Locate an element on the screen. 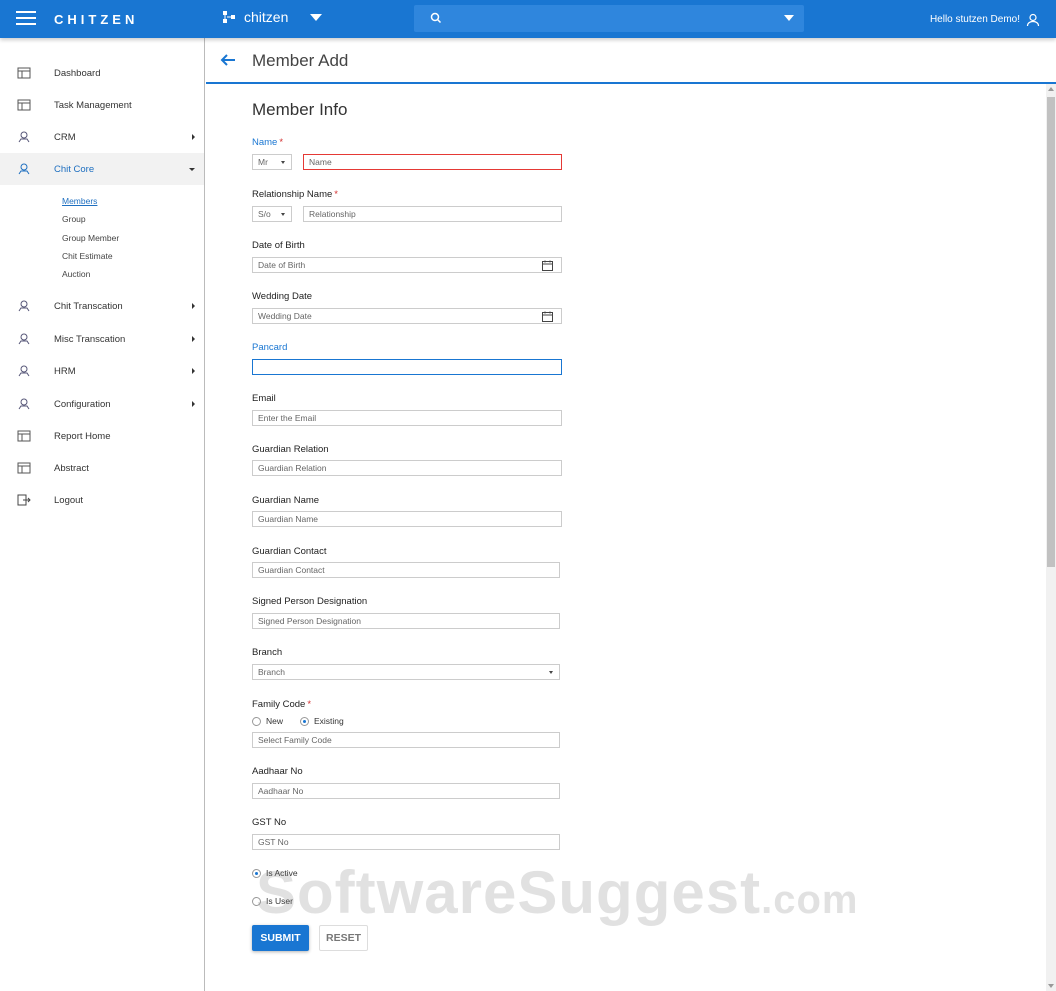 Image resolution: width=1056 pixels, height=991 pixels. sidebar-subitem-members: Members is located at coordinates (79, 201).